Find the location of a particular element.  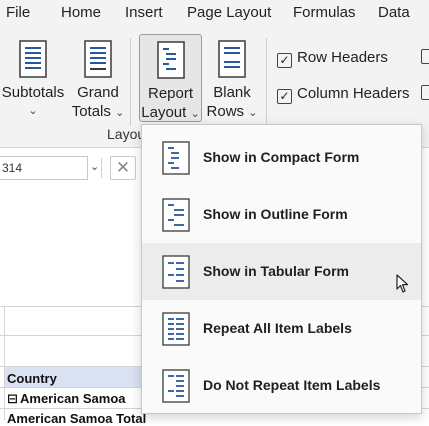

collapse-icon: ⊟ is located at coordinates (12, 399).